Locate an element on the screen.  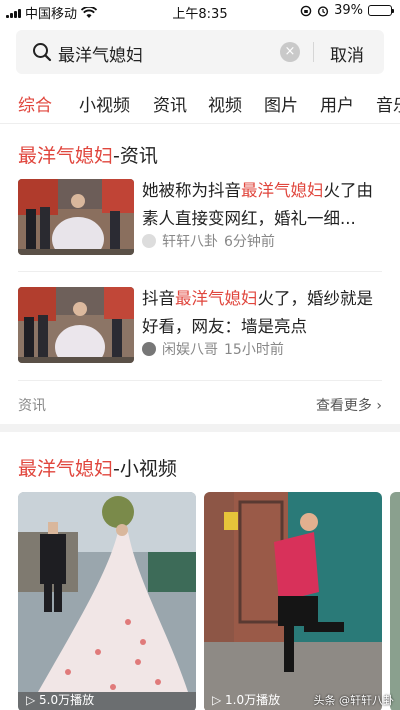
battery-icon is located at coordinates (381, 10).